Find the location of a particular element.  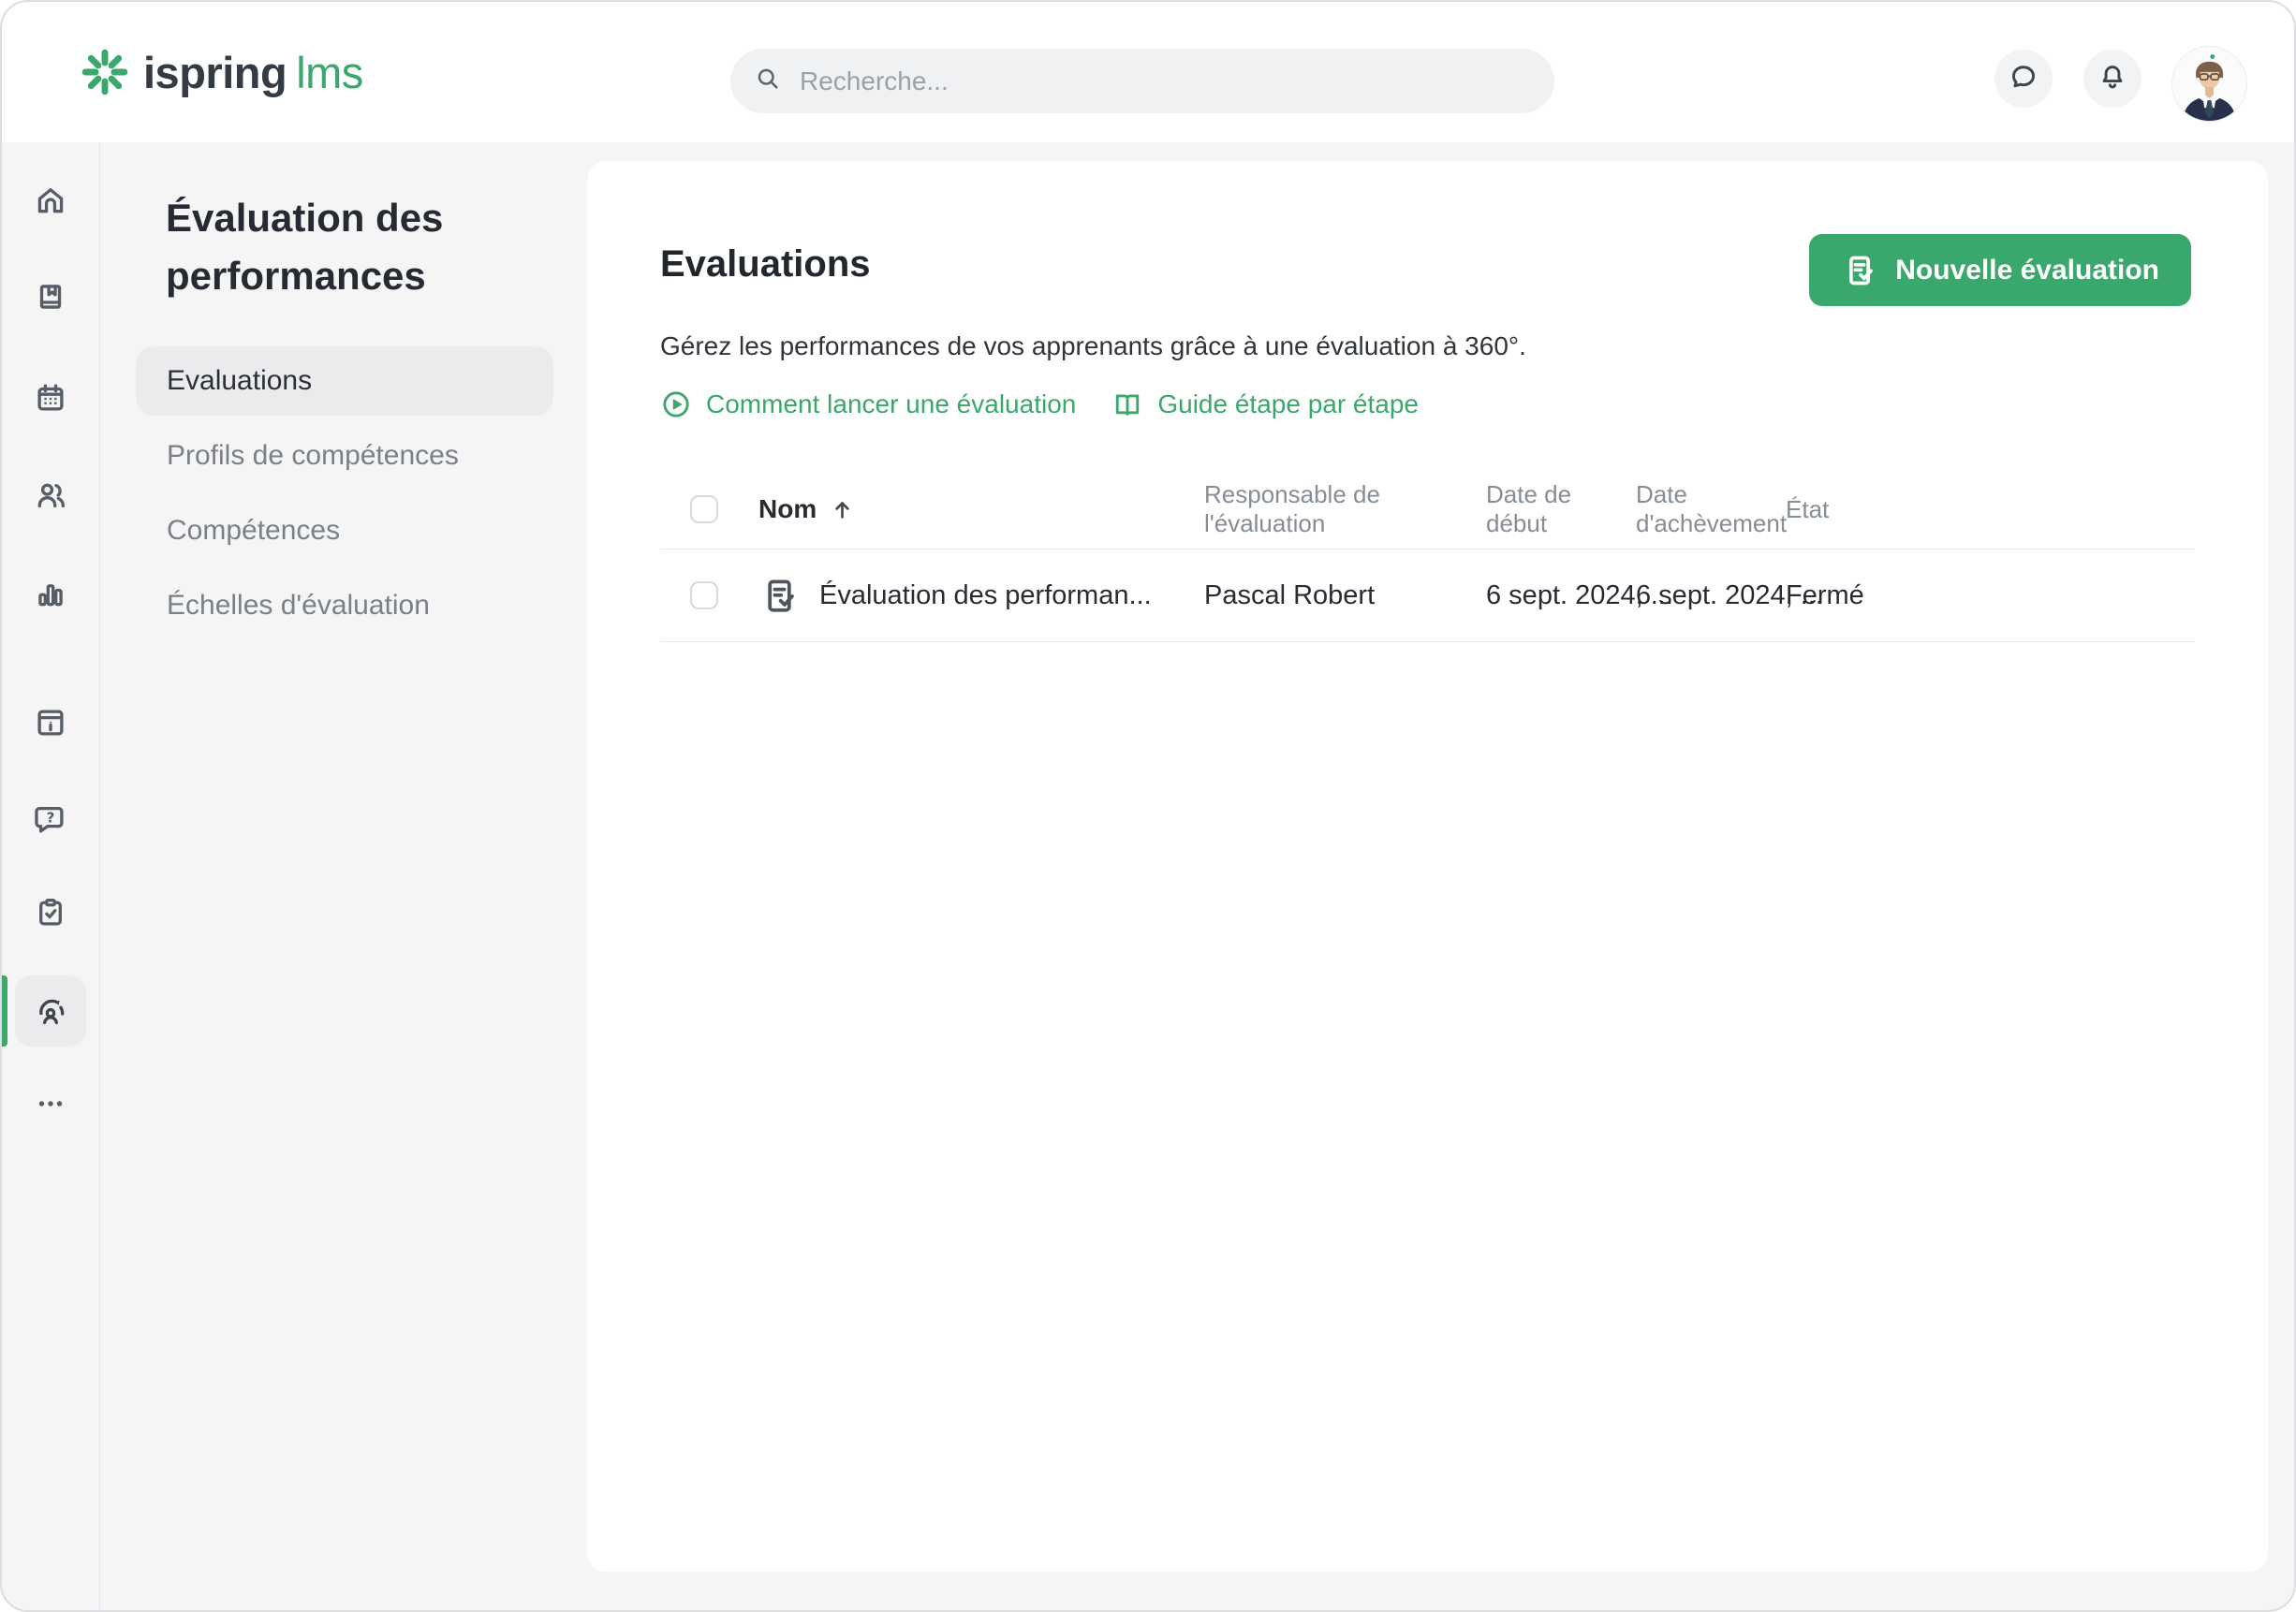

user-photo is located at coordinates (2209, 84).